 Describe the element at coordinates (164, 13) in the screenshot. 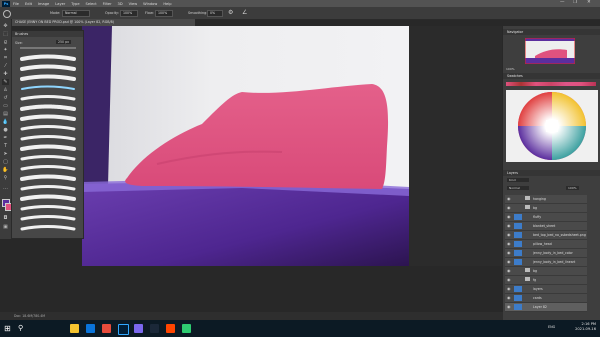

I see `flow-field: 100%` at that location.